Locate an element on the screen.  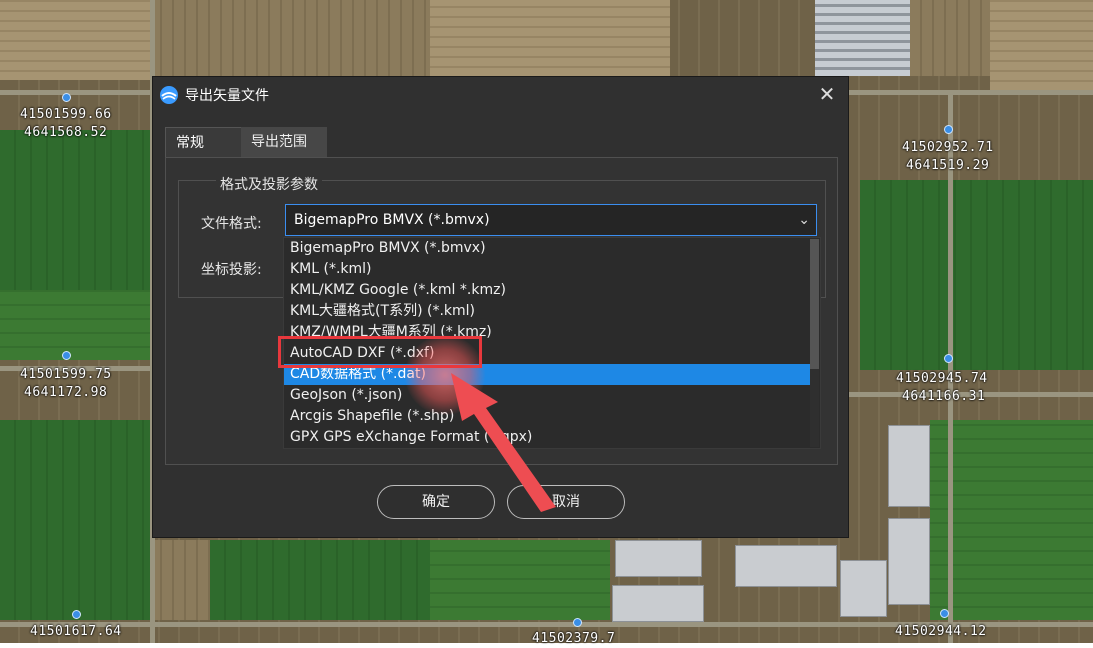
format-option: KML (*.kml) is located at coordinates (547, 269).